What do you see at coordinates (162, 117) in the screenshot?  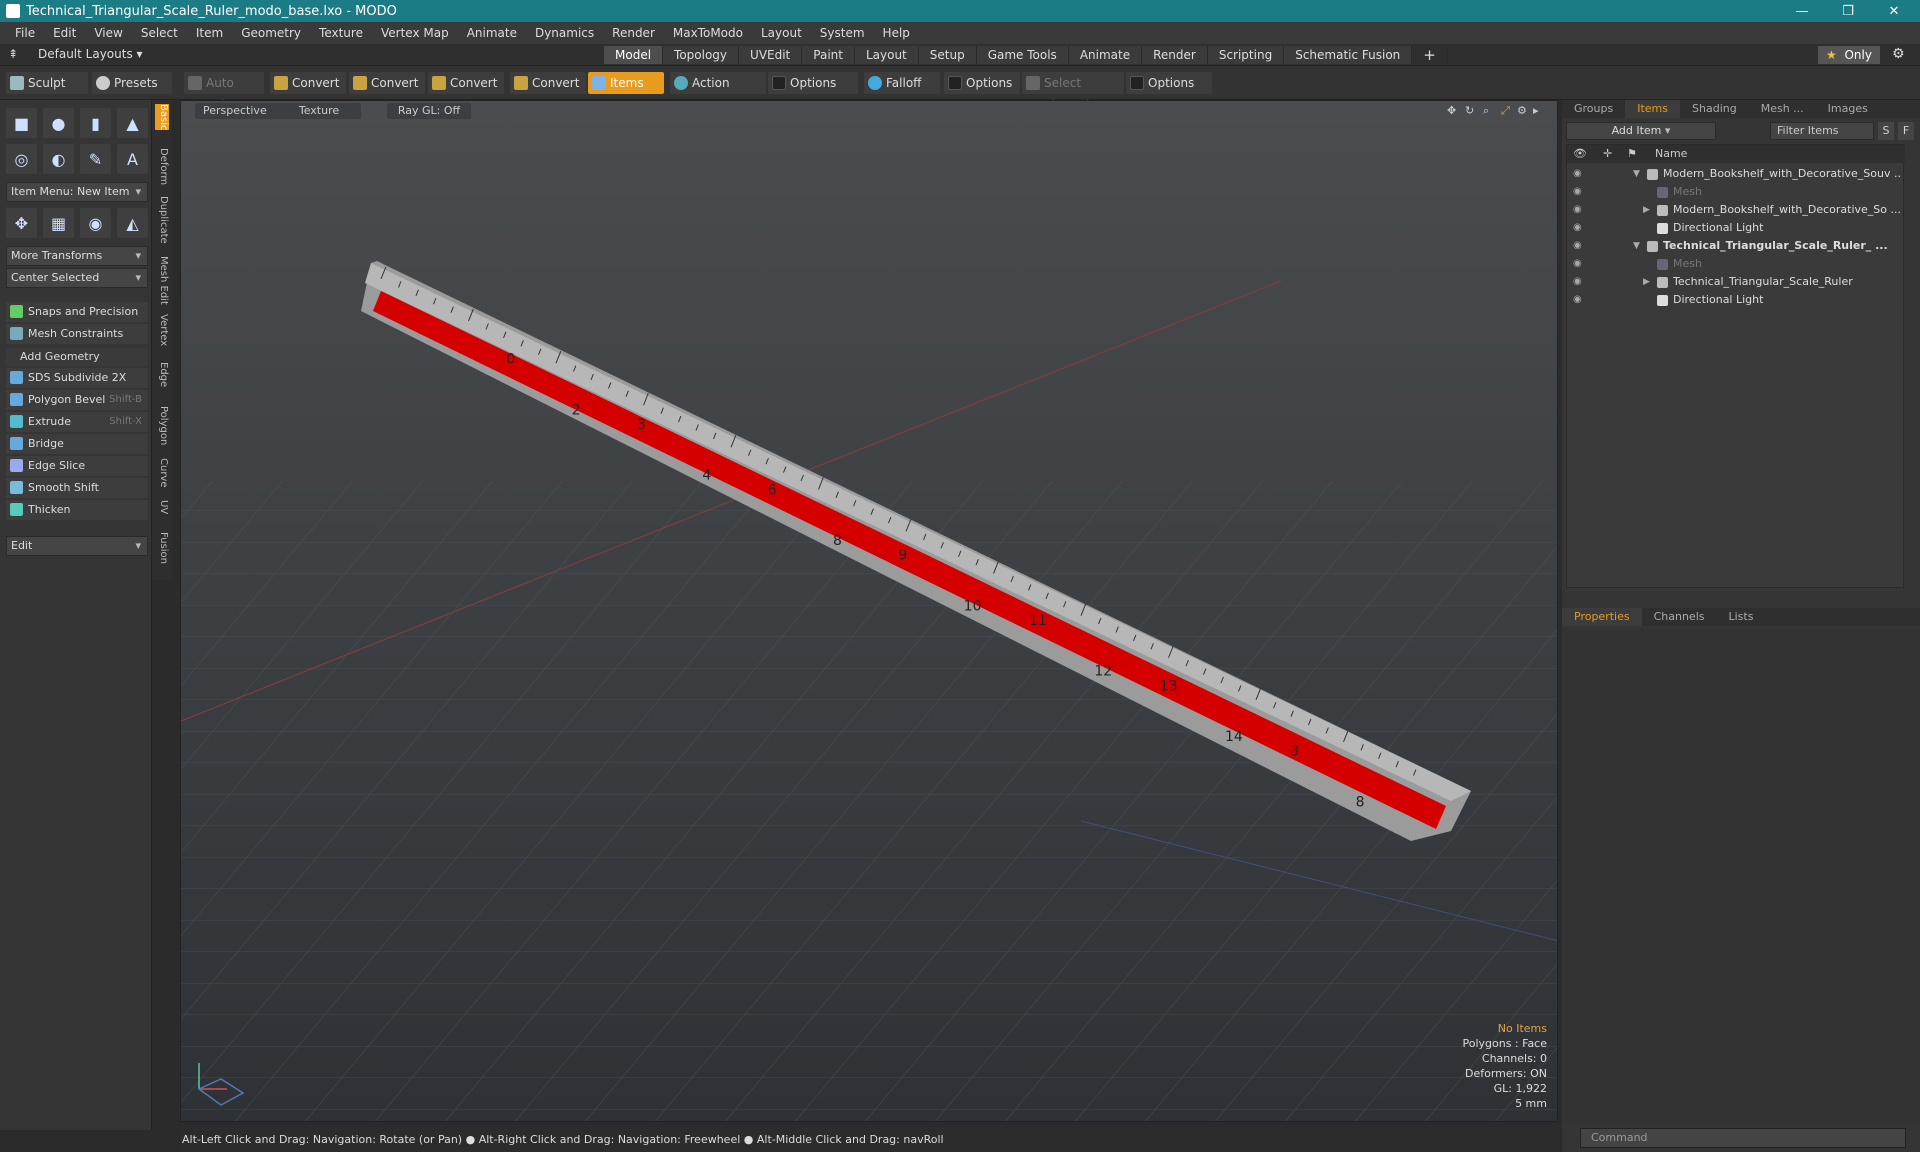 I see `side-tab-basic: Basic` at bounding box center [162, 117].